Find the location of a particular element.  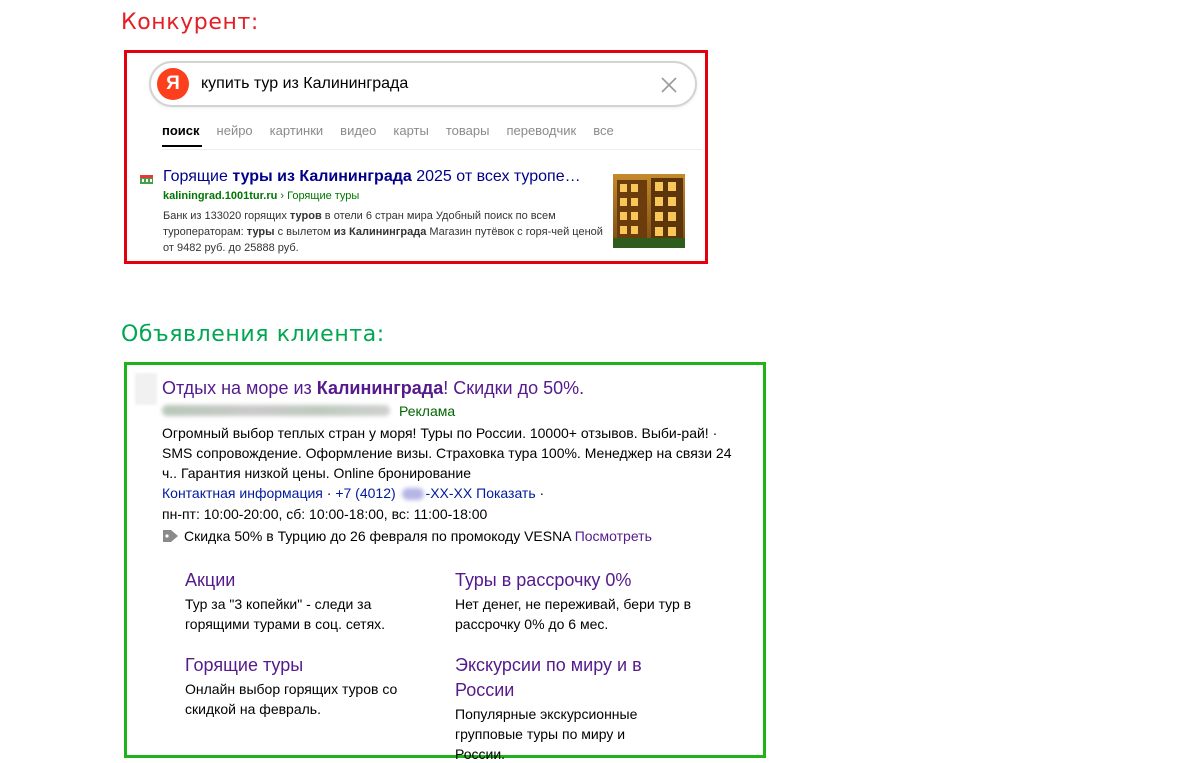

phone-link: +7 (4012) -XX-XX Показать is located at coordinates (435, 493).